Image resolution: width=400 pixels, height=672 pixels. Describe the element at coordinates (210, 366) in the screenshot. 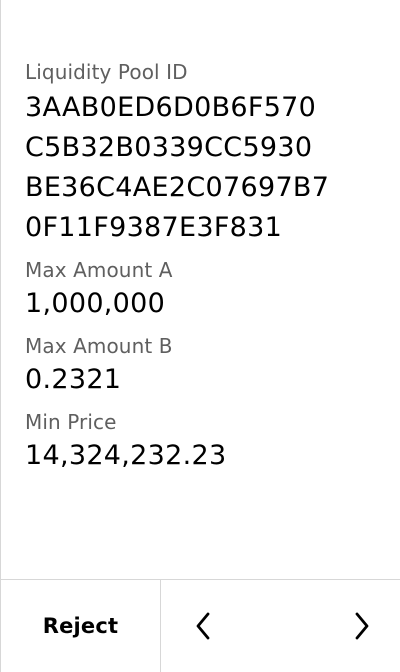

I see `max-amount-b-field: Max Amount B 0.2321` at that location.